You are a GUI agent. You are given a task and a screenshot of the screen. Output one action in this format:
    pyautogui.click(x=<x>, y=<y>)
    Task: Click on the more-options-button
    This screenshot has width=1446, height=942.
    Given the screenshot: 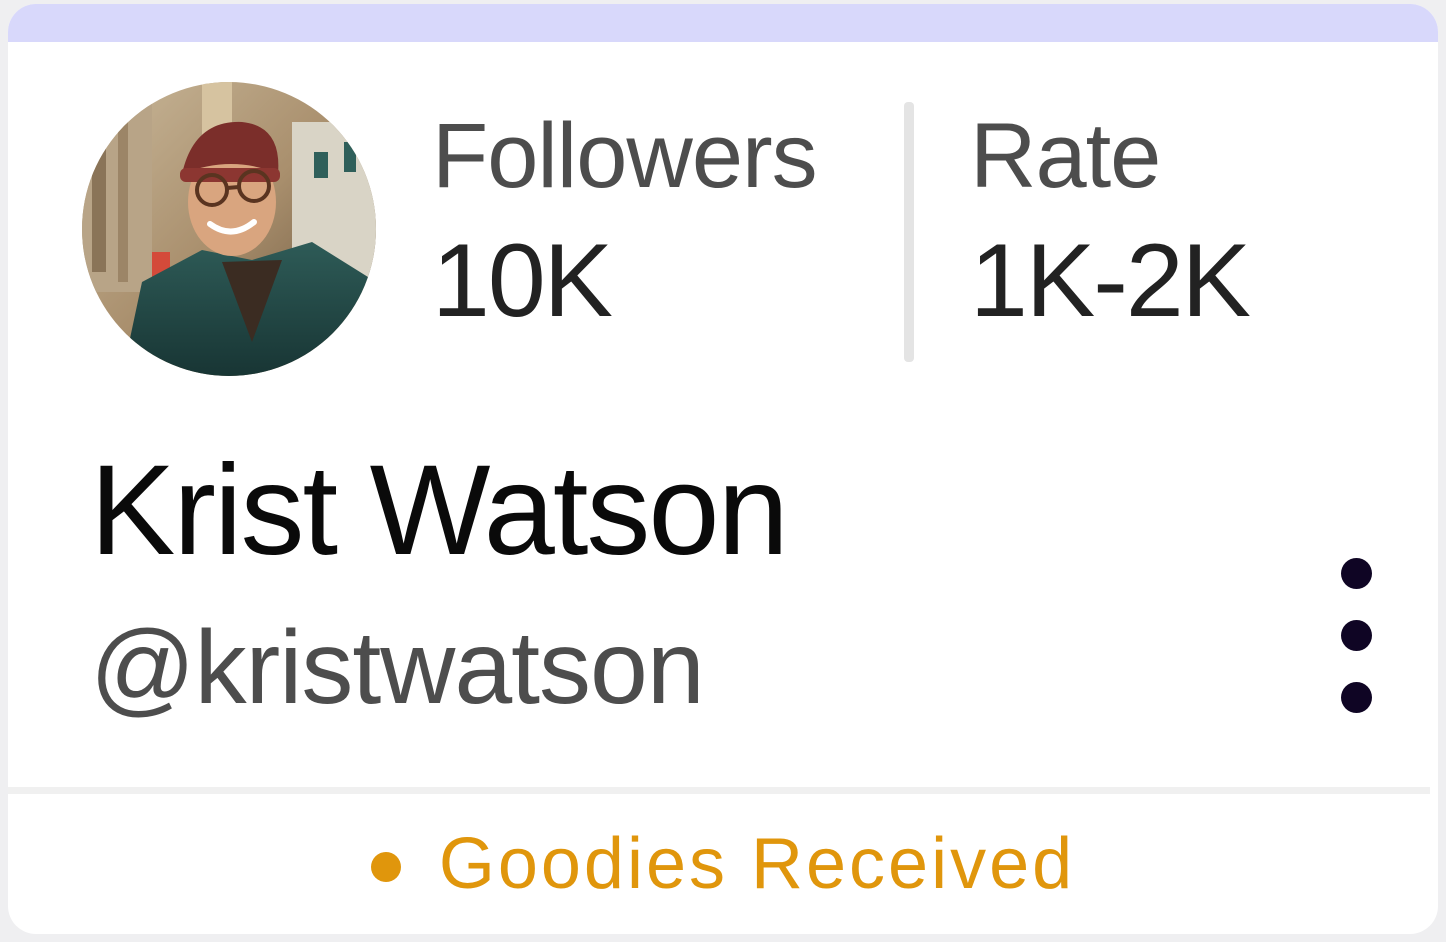 What is the action you would take?
    pyautogui.click(x=1356, y=636)
    